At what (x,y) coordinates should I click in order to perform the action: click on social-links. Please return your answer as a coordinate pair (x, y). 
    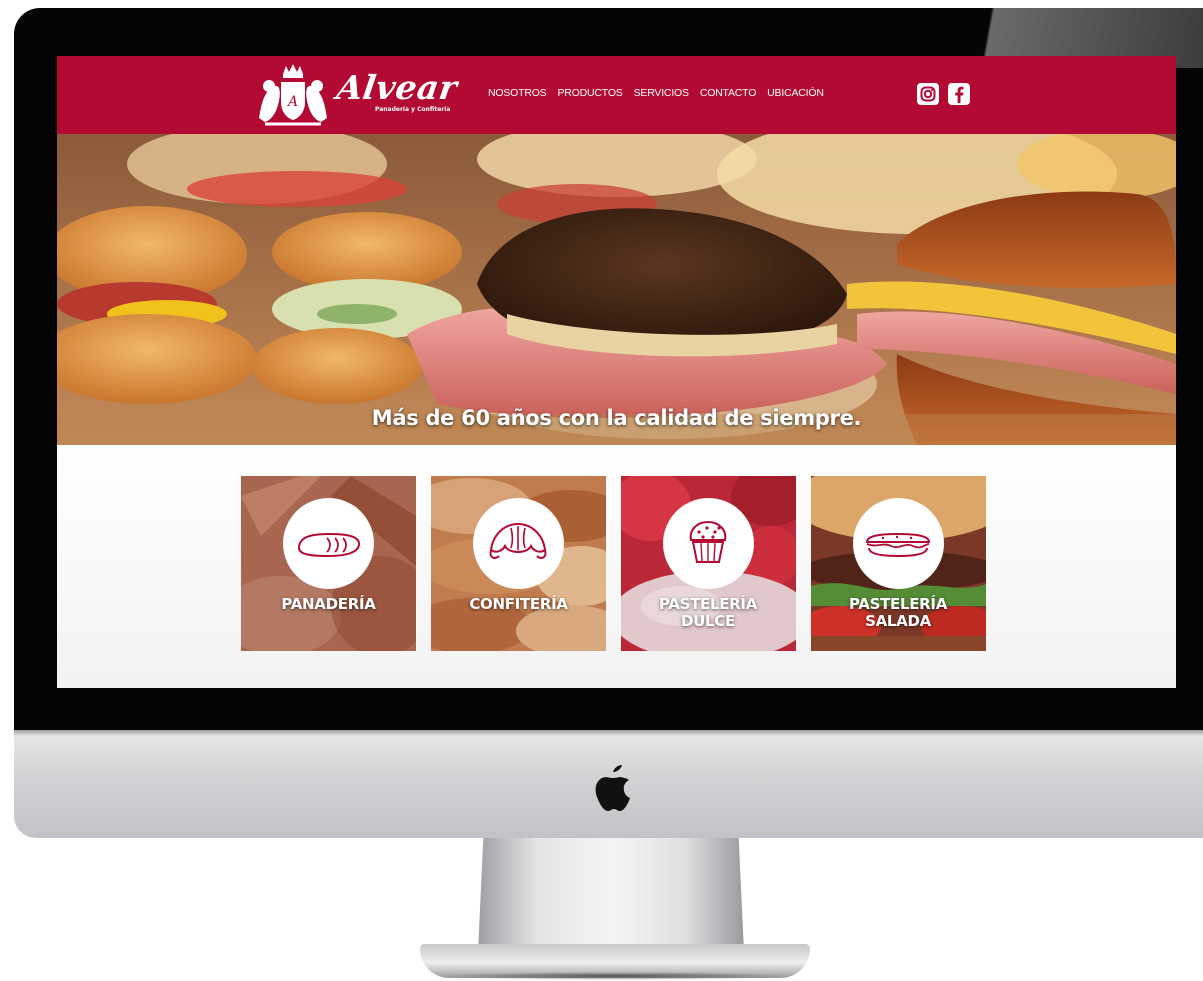
    Looking at the image, I should click on (943, 94).